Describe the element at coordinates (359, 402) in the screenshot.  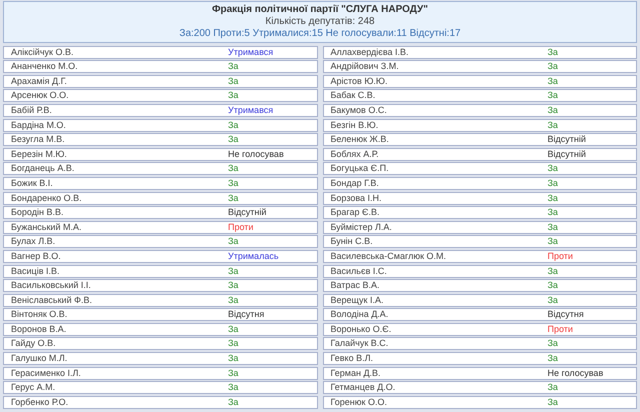
I see `deputy-name: Горенюк О.О.` at that location.